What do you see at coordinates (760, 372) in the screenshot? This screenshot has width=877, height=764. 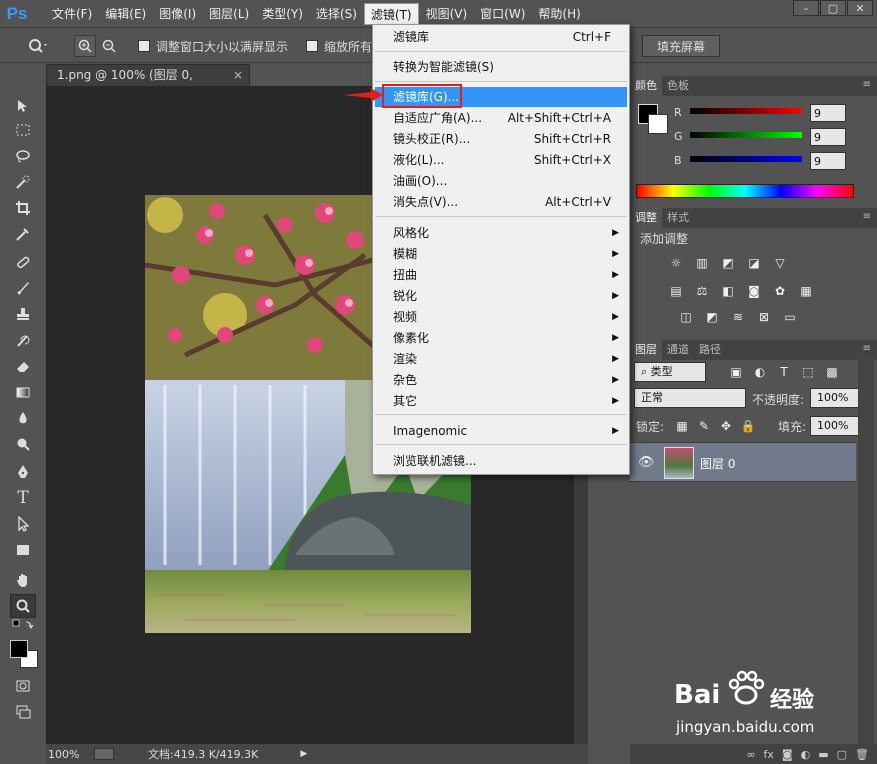 I see `adjustment-filter-icon: ◐` at bounding box center [760, 372].